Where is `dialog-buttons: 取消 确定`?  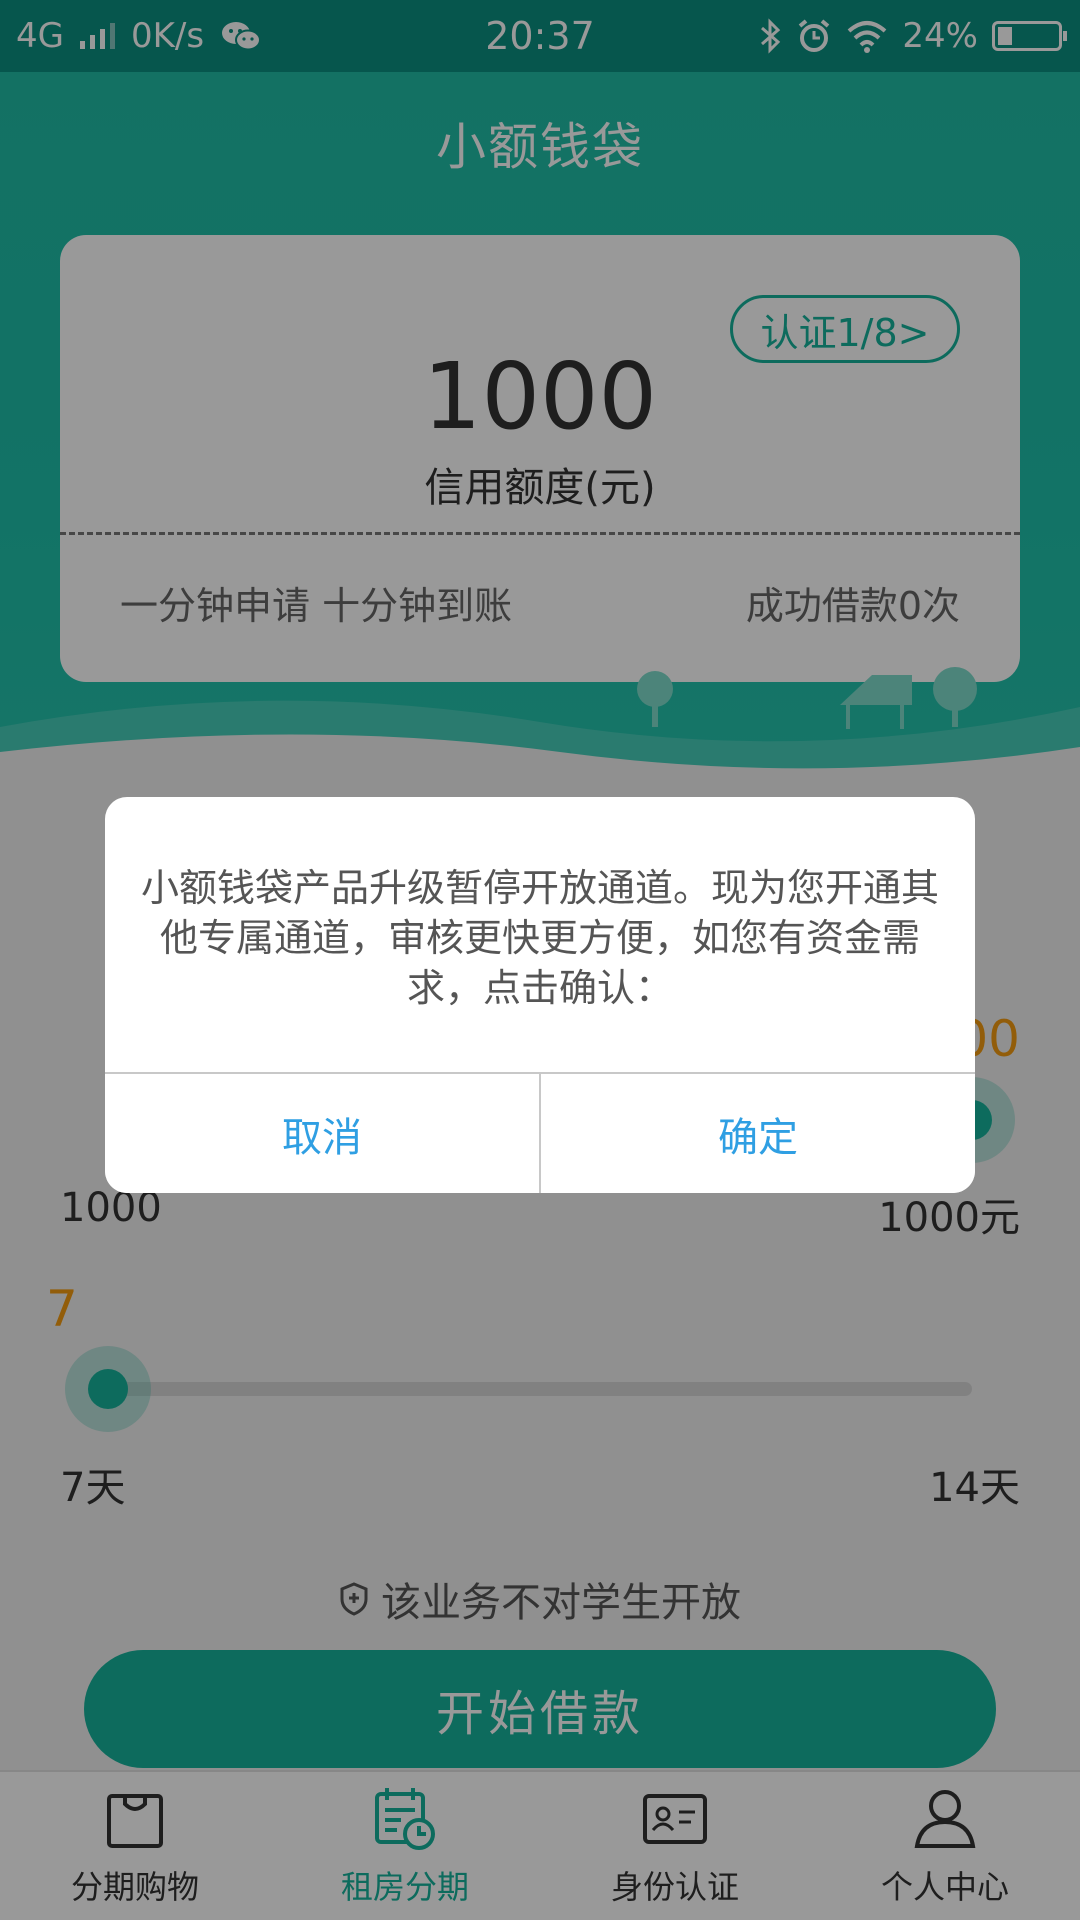
dialog-buttons: 取消 确定 is located at coordinates (540, 1133).